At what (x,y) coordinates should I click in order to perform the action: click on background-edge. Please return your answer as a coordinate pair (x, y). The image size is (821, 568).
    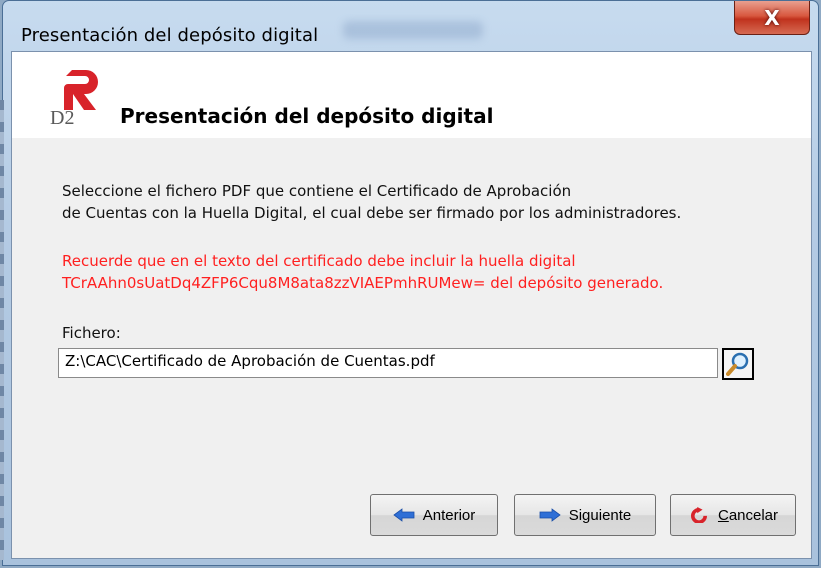
    Looking at the image, I should click on (2, 330).